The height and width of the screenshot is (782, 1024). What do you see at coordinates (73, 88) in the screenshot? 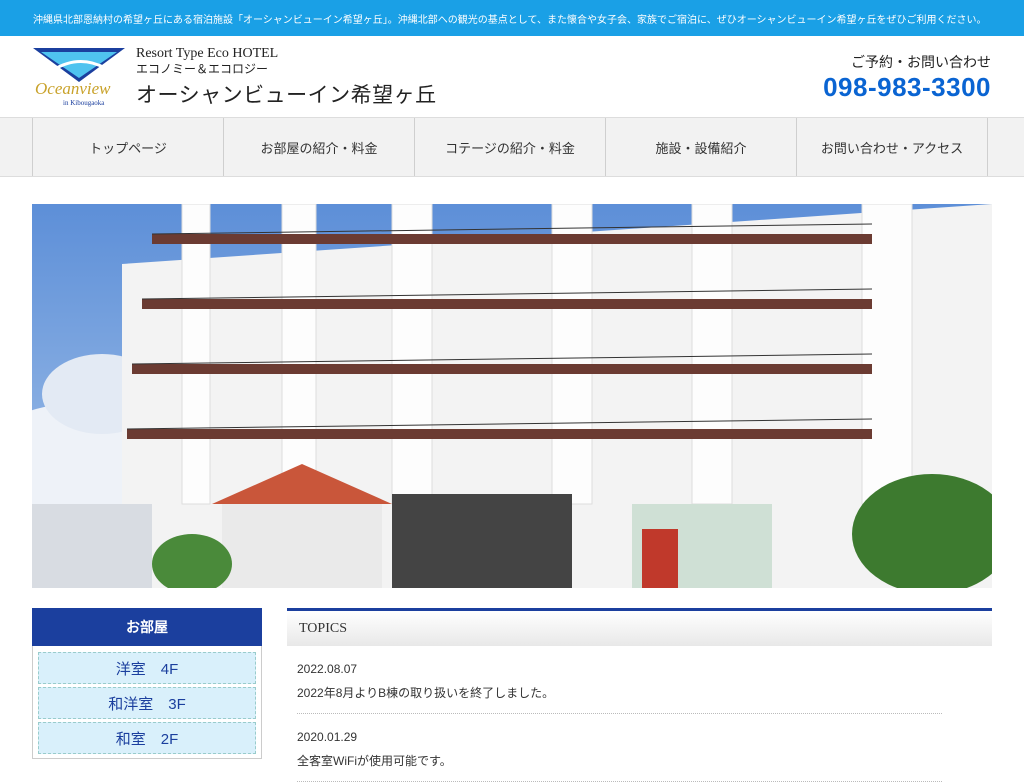
I see `logo-text: Oceanview` at bounding box center [73, 88].